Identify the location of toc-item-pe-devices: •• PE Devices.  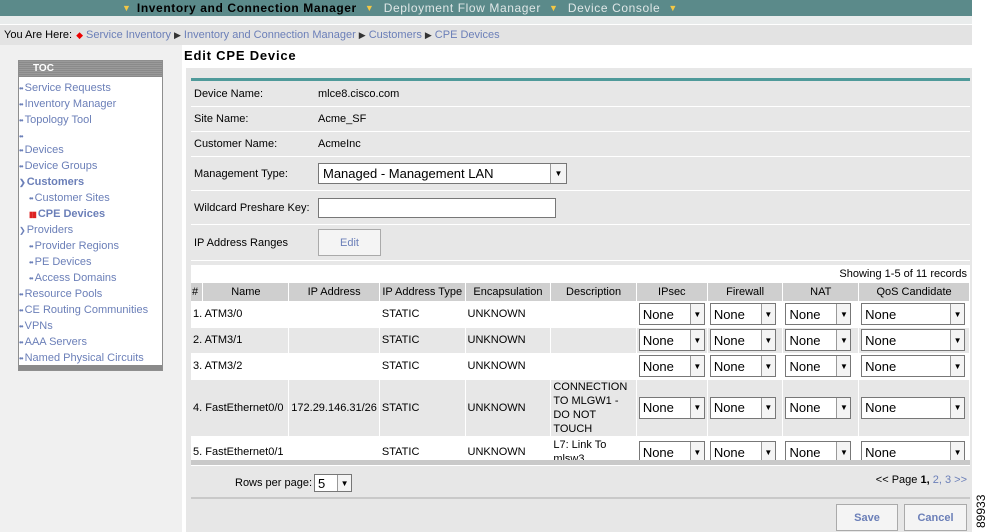
(90, 262).